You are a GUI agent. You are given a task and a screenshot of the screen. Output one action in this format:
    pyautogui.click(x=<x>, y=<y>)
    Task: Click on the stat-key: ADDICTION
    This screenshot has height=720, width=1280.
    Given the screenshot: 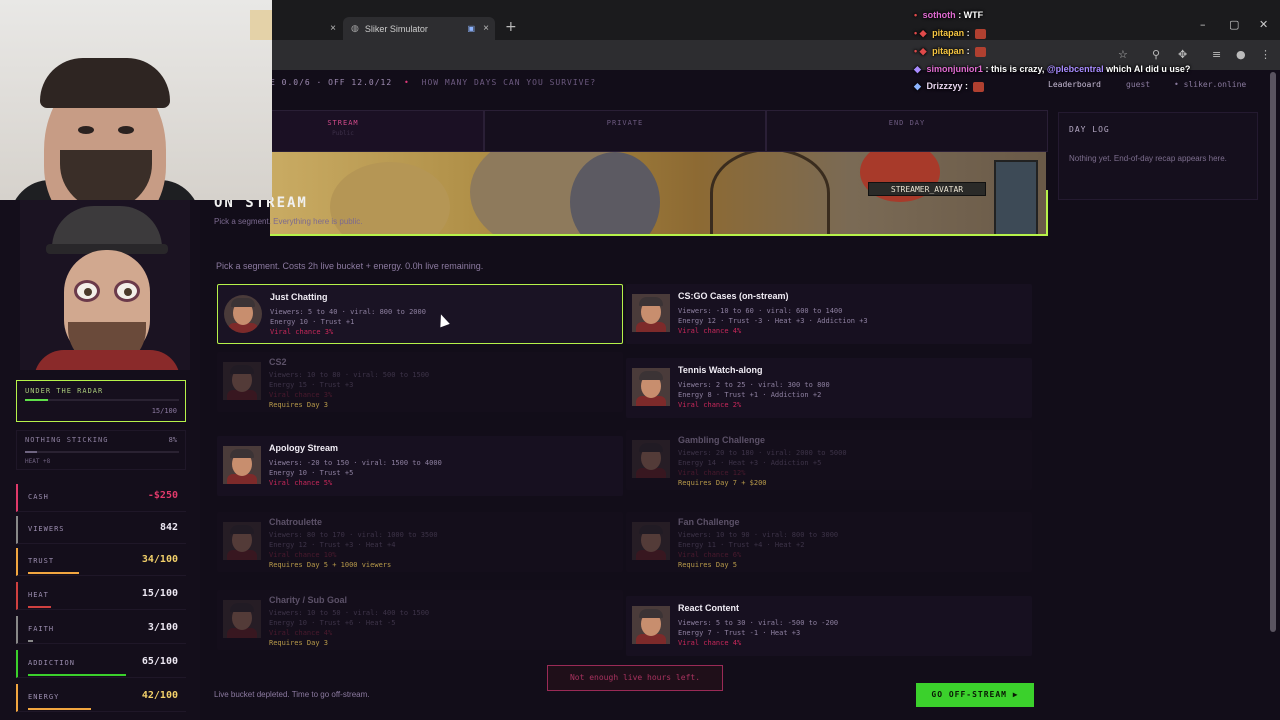 What is the action you would take?
    pyautogui.click(x=51, y=663)
    